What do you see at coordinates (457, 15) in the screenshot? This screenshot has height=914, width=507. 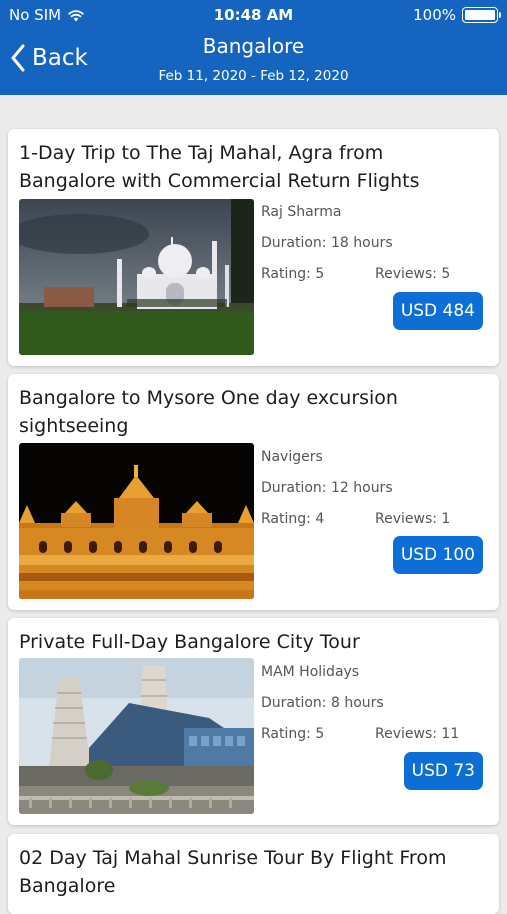 I see `status-right: 100%` at bounding box center [457, 15].